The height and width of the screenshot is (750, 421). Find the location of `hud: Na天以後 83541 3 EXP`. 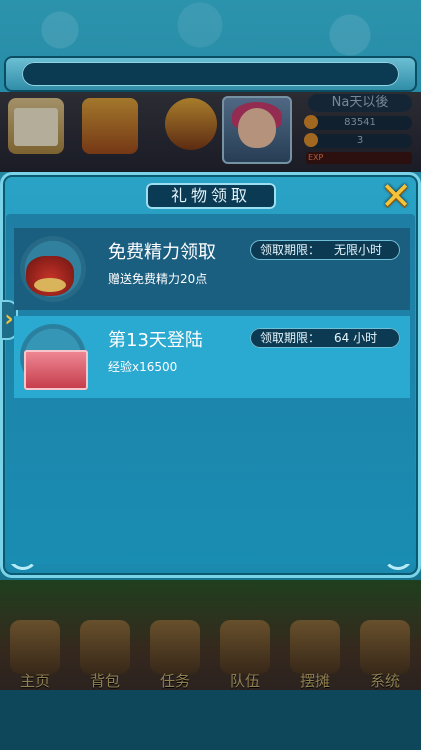

hud: Na天以後 83541 3 EXP is located at coordinates (210, 132).